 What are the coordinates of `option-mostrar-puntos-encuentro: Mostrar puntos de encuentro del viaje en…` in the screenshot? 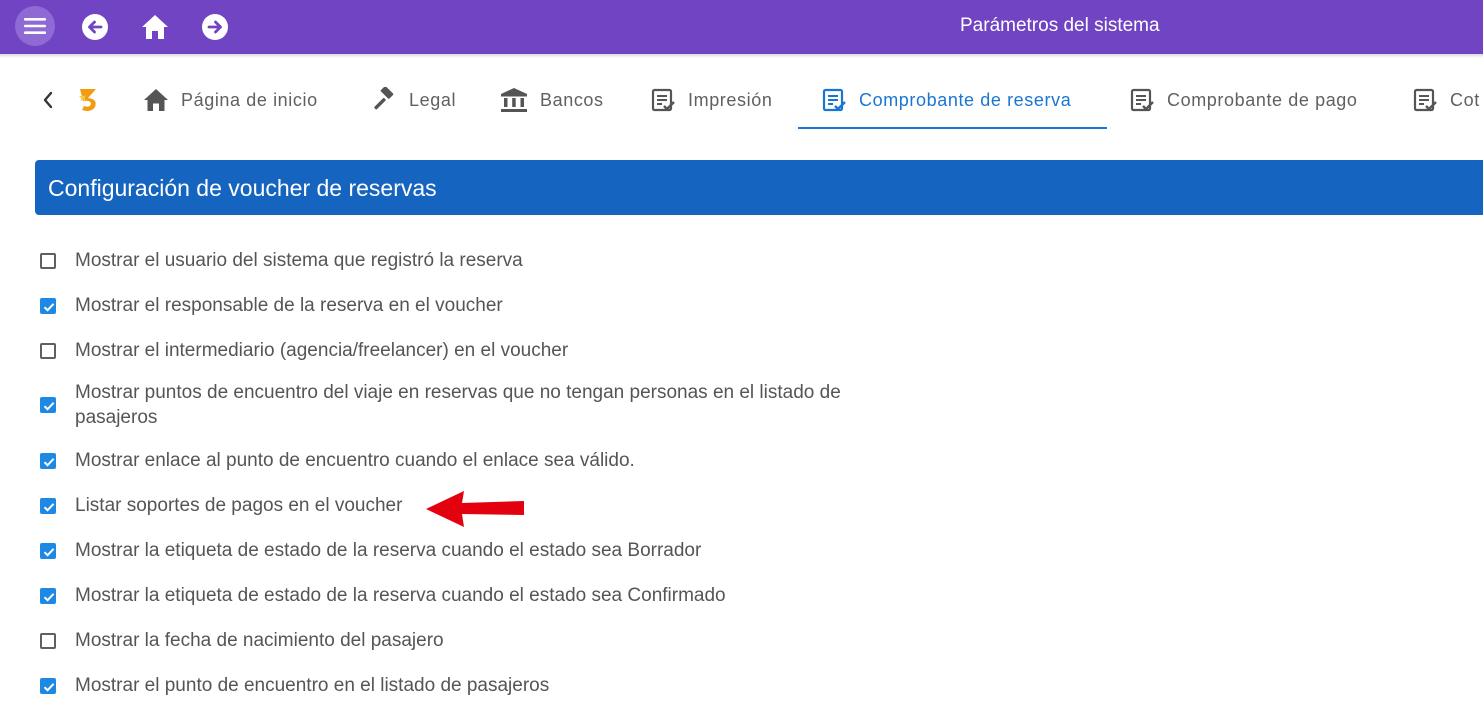 It's located at (471, 405).